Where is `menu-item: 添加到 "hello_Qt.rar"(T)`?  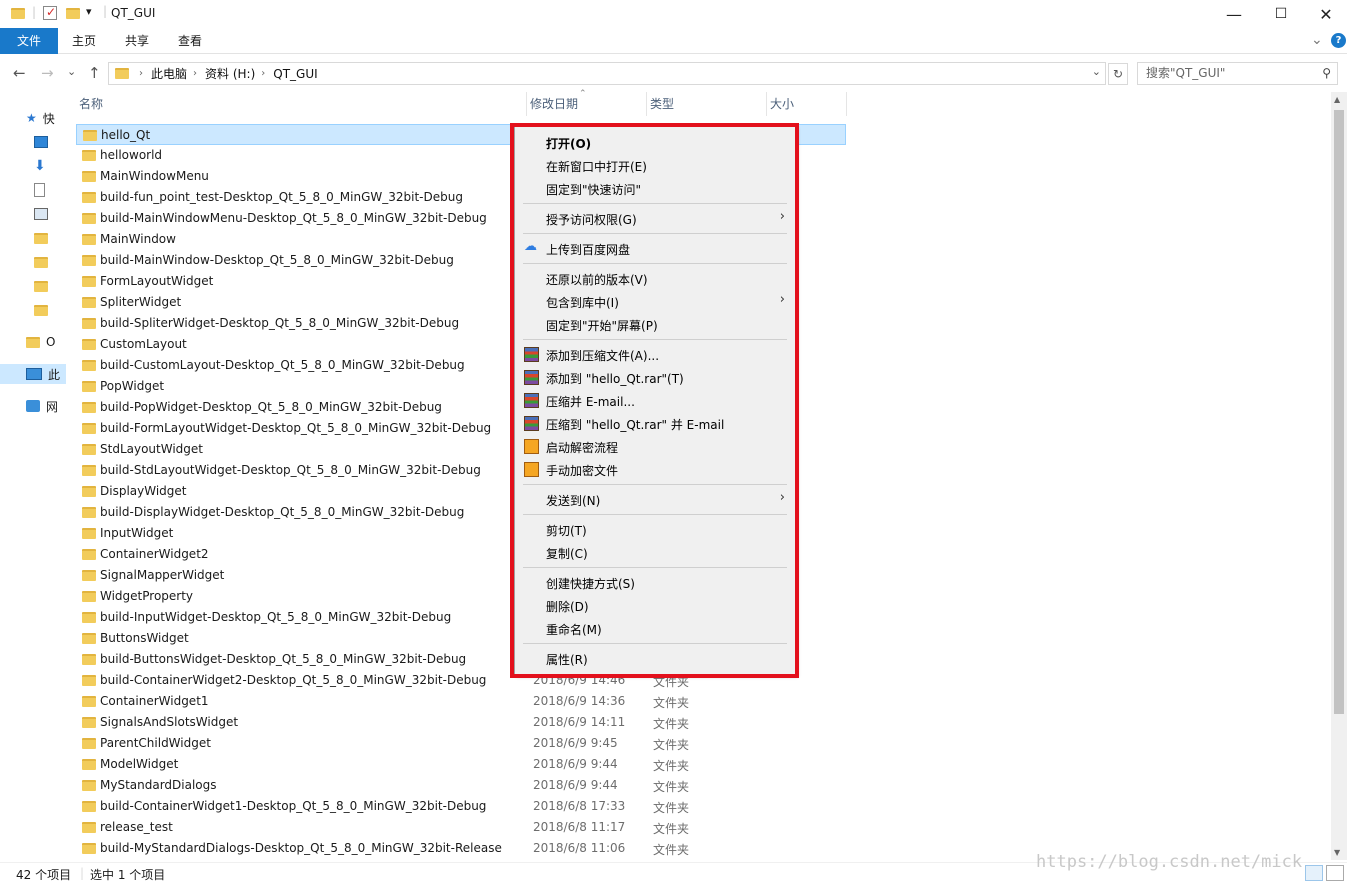 menu-item: 添加到 "hello_Qt.rar"(T) is located at coordinates (655, 377).